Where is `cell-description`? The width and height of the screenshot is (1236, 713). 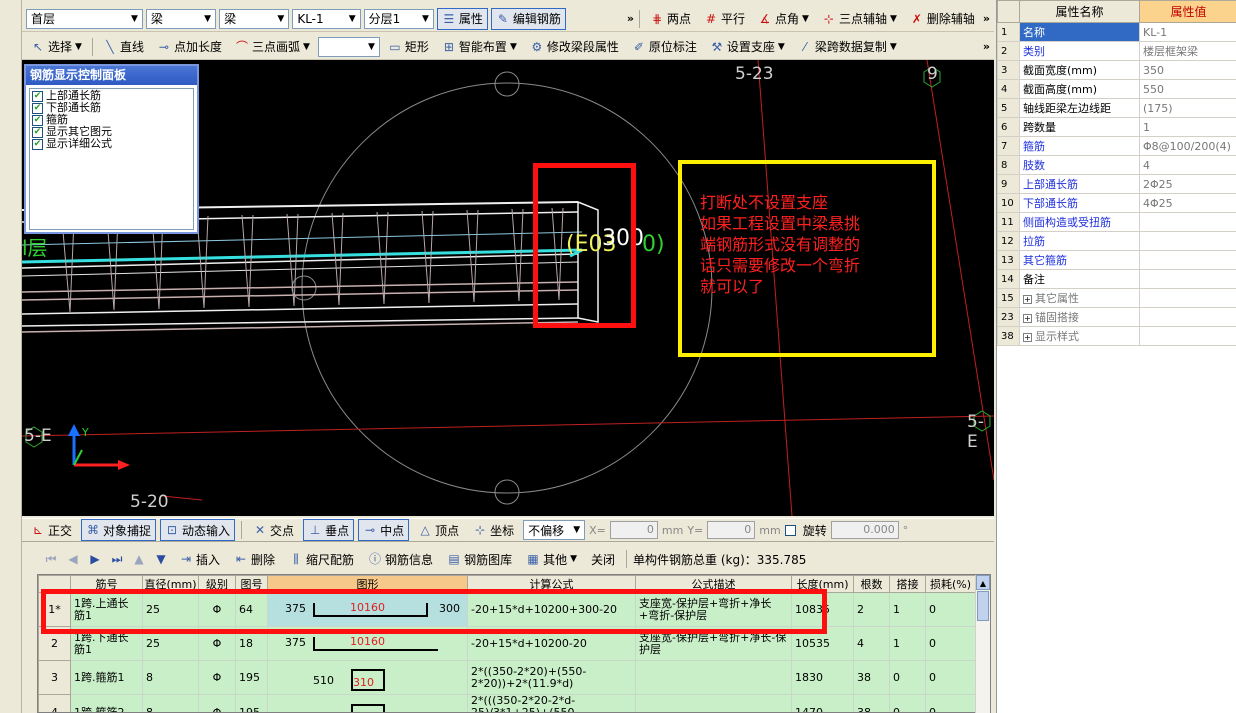 cell-description is located at coordinates (713, 703).